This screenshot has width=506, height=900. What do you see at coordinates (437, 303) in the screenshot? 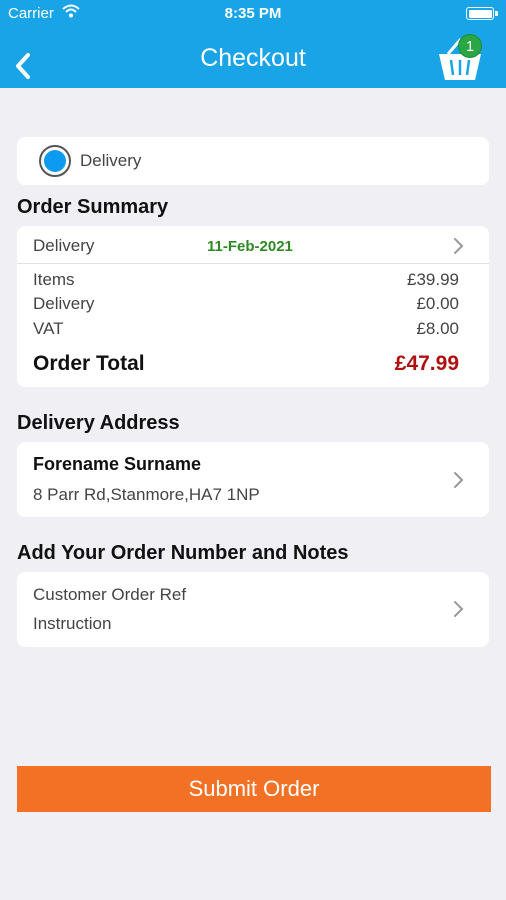
I see `delivery-cost-value: £0.00` at bounding box center [437, 303].